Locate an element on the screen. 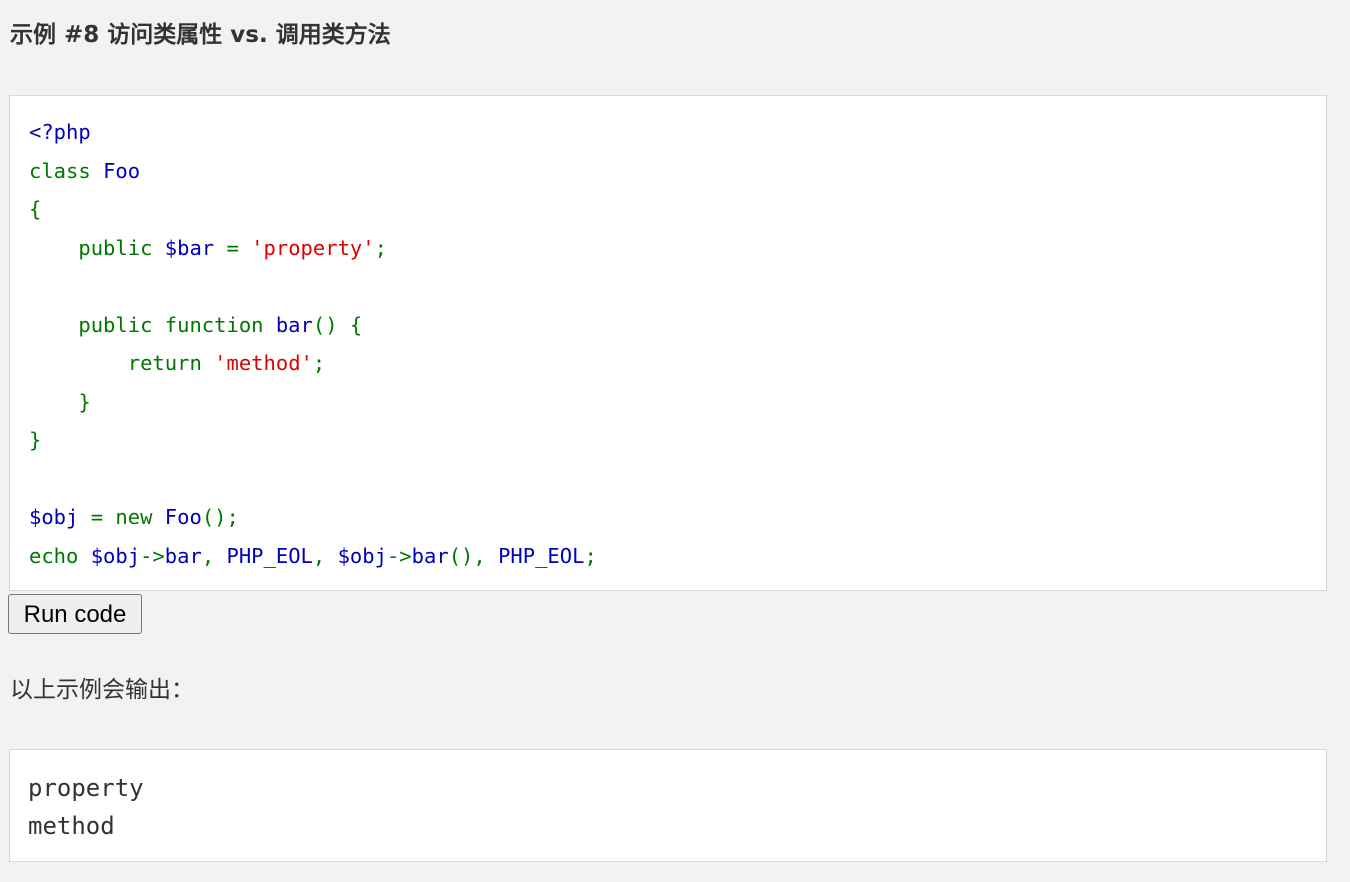 Image resolution: width=1350 pixels, height=882 pixels. code-token-string: 'property' is located at coordinates (313, 247).